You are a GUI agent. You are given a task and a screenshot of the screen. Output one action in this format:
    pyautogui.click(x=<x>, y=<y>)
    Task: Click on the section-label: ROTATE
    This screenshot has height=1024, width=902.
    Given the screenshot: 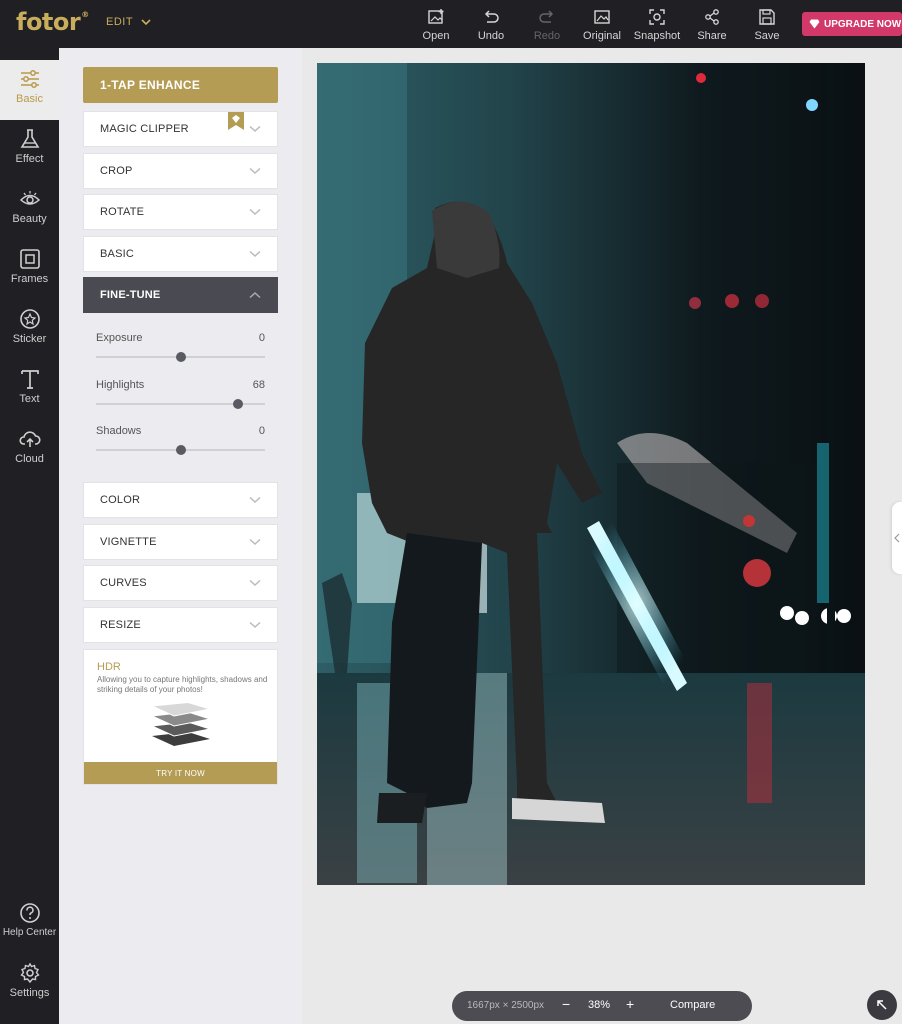 What is the action you would take?
    pyautogui.click(x=122, y=212)
    